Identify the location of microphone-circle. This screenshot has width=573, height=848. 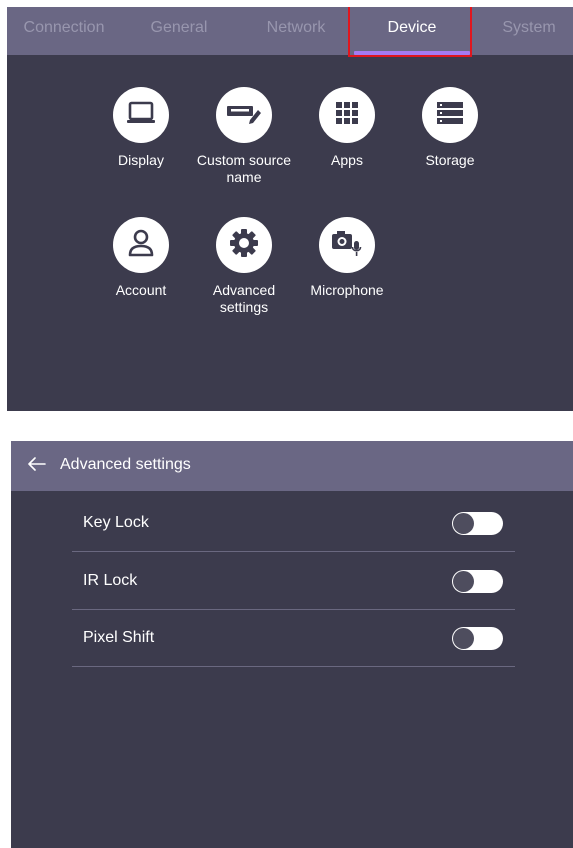
(347, 245).